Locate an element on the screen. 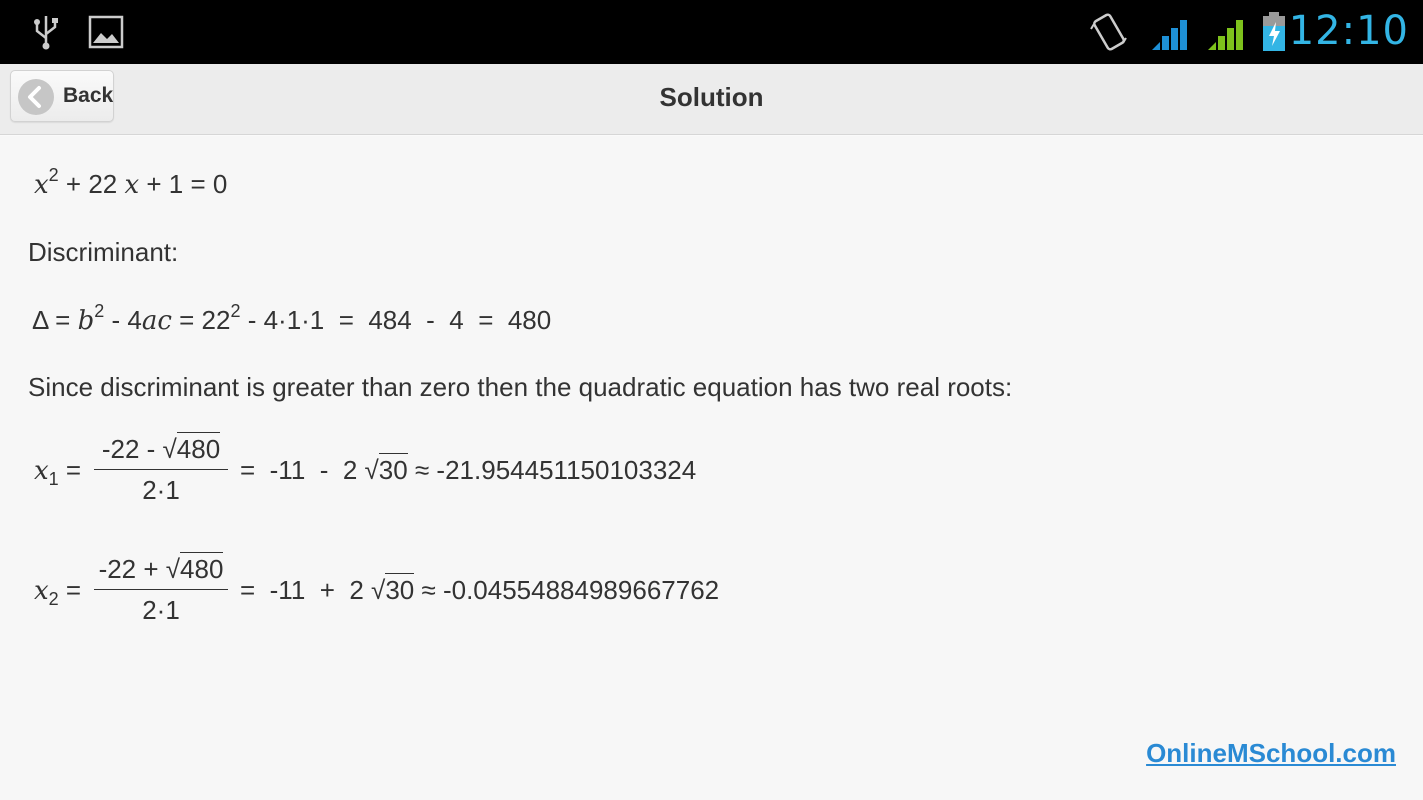 This screenshot has width=1423, height=800. root-1-numerator: -22 - √480 is located at coordinates (161, 448).